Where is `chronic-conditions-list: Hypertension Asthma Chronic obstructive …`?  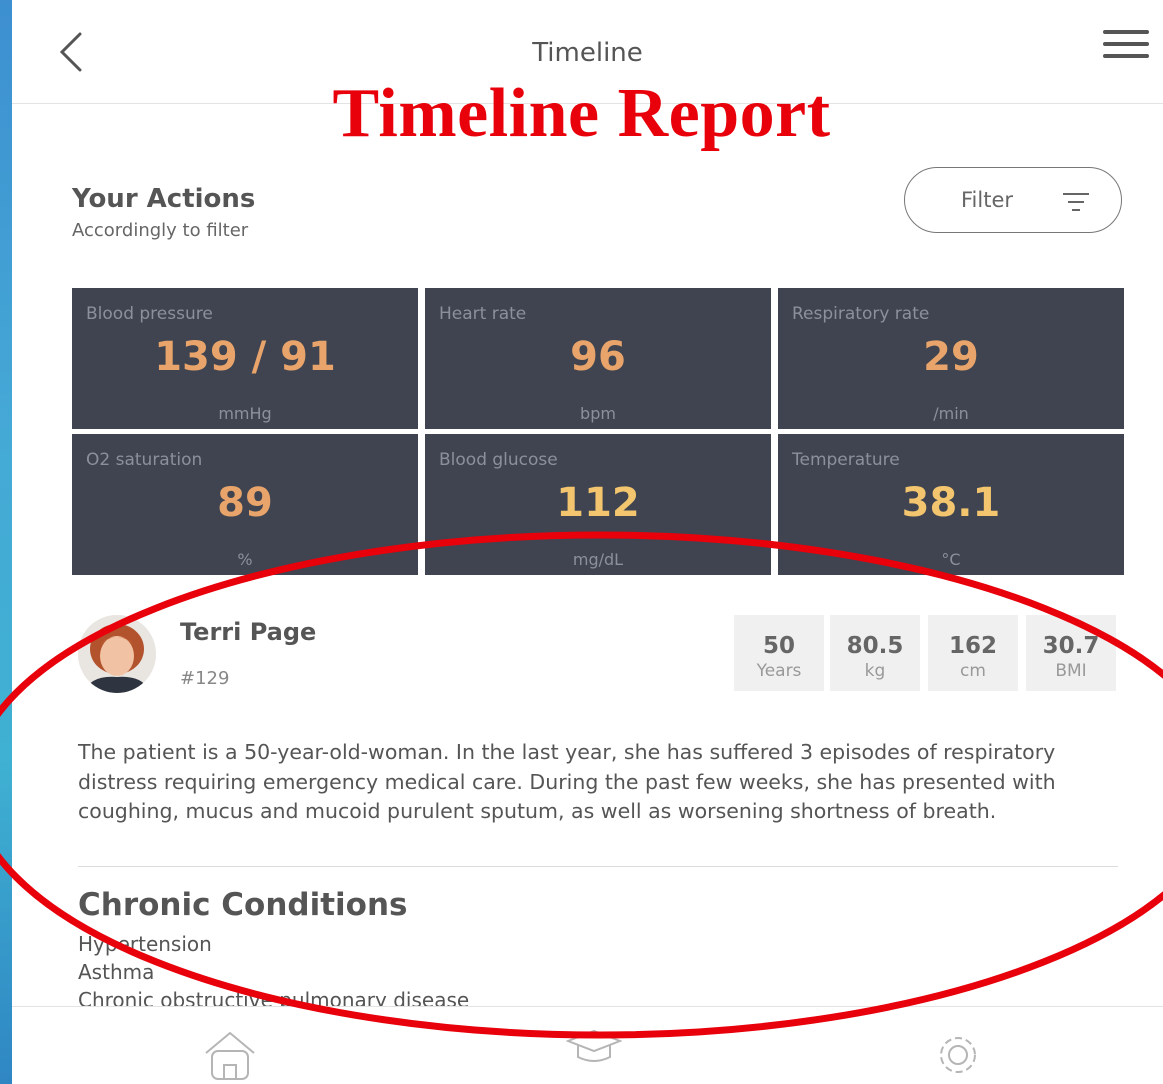
chronic-conditions-list: Hypertension Asthma Chronic obstructive … is located at coordinates (273, 972).